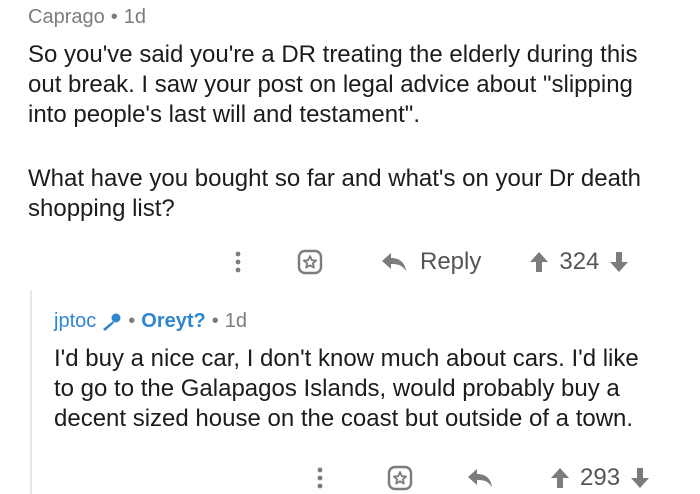 The width and height of the screenshot is (700, 494). What do you see at coordinates (451, 261) in the screenshot?
I see `reply-label: Reply` at bounding box center [451, 261].